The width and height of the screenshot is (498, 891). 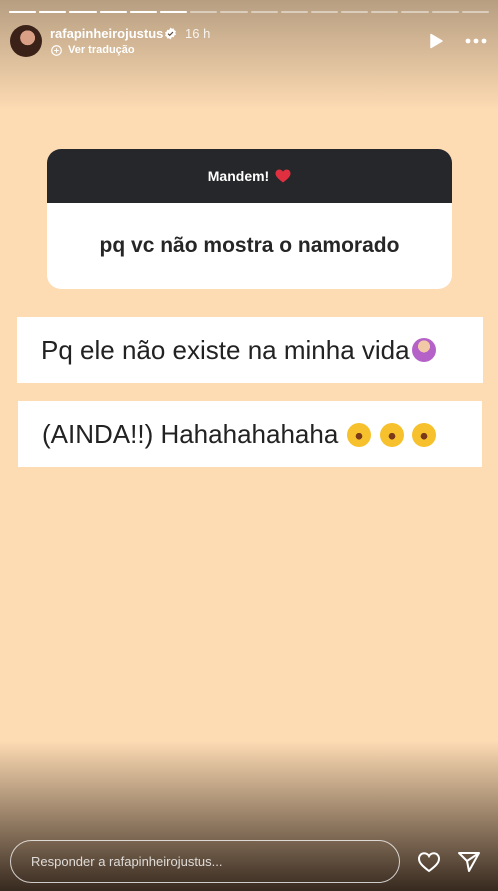 I want to click on answer-text: (AINDA!!) Hahahahahaha, so click(x=190, y=433).